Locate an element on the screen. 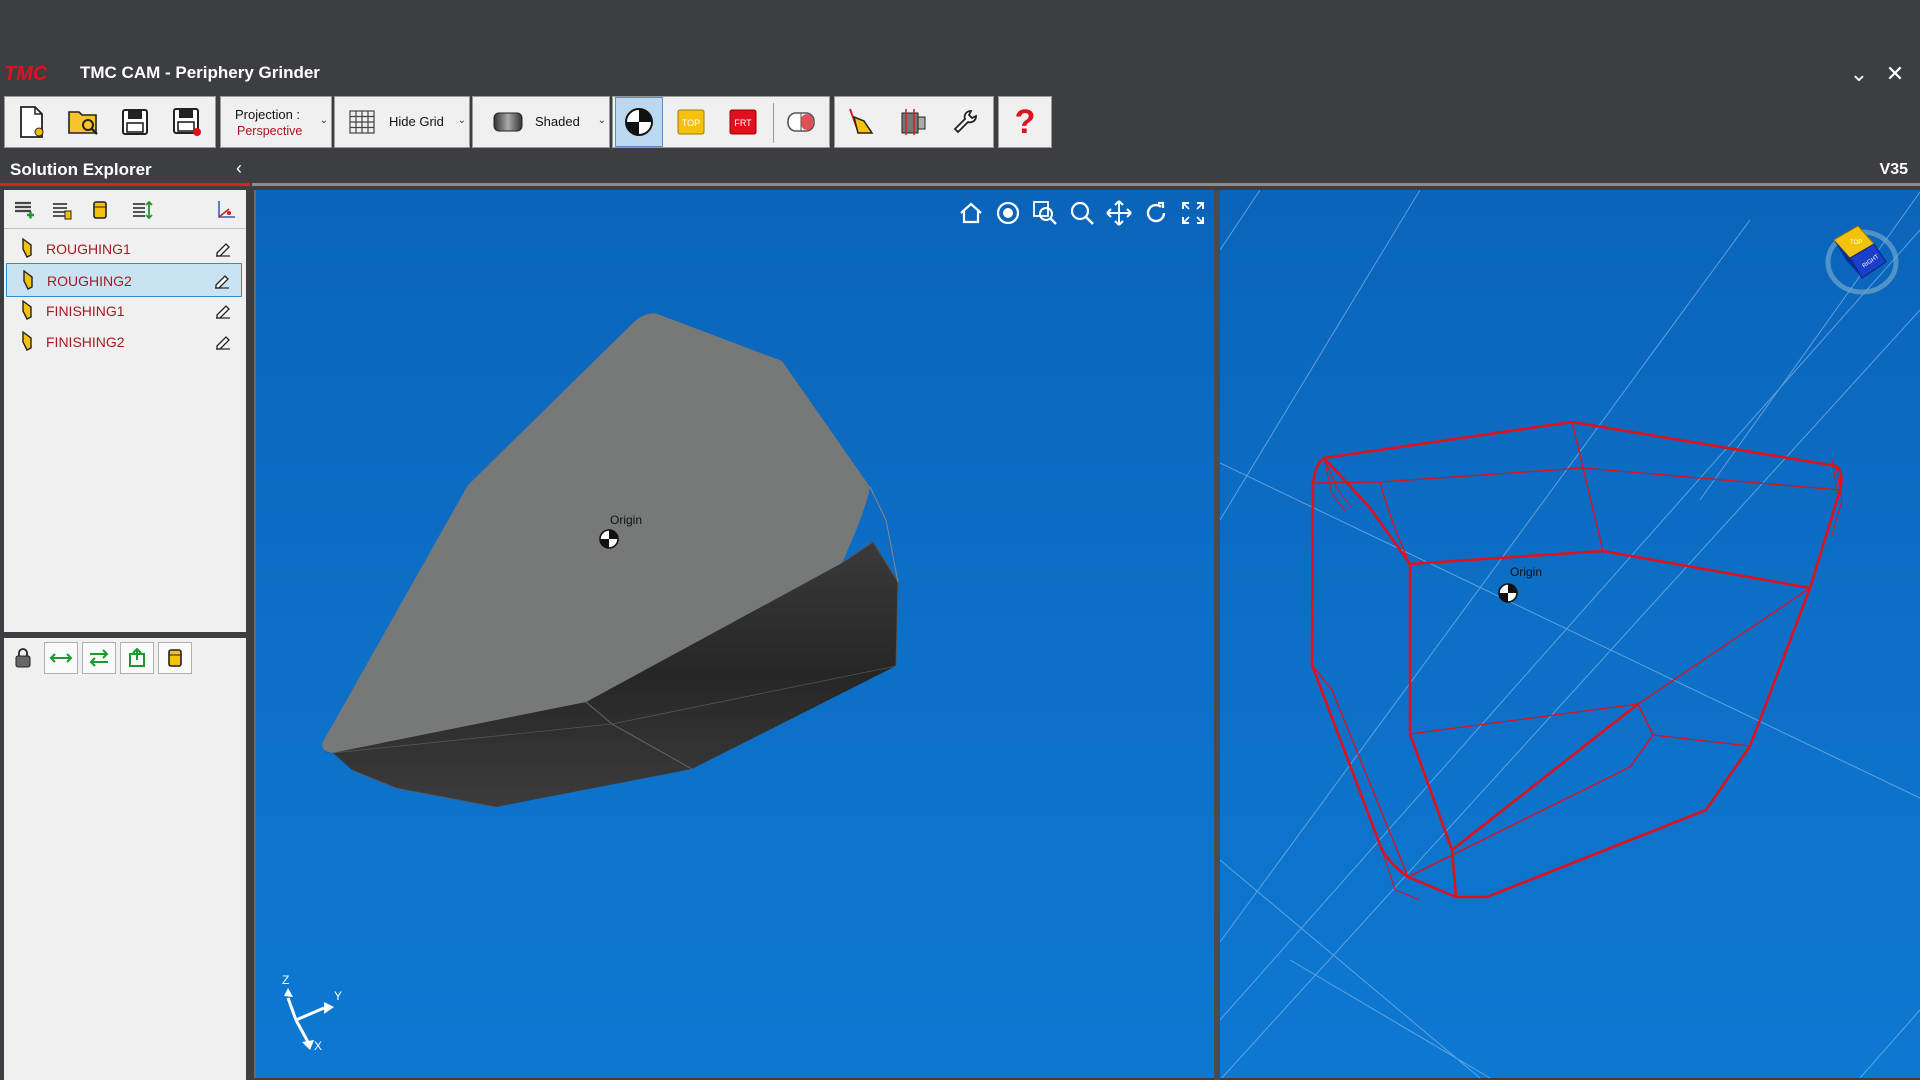 This screenshot has width=1920, height=1080. viewport-header: V35 is located at coordinates (1086, 170).